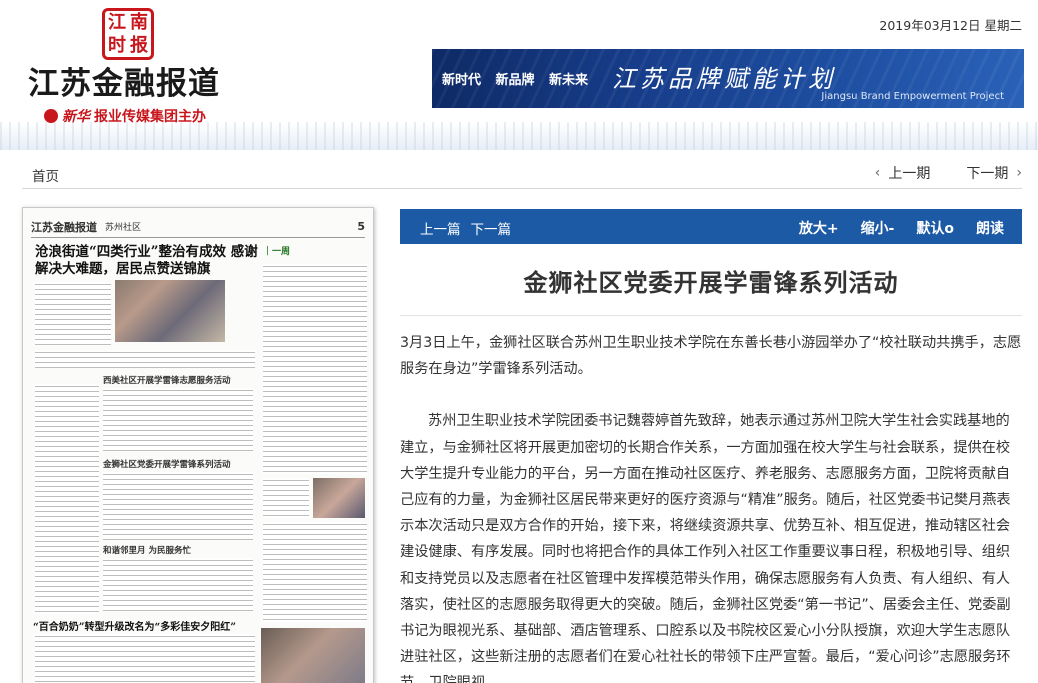  What do you see at coordinates (134, 625) in the screenshot?
I see `paper-bottom-headline: “百合奶奶”转型升级改名为“多彩佳安夕阳红”` at bounding box center [134, 625].